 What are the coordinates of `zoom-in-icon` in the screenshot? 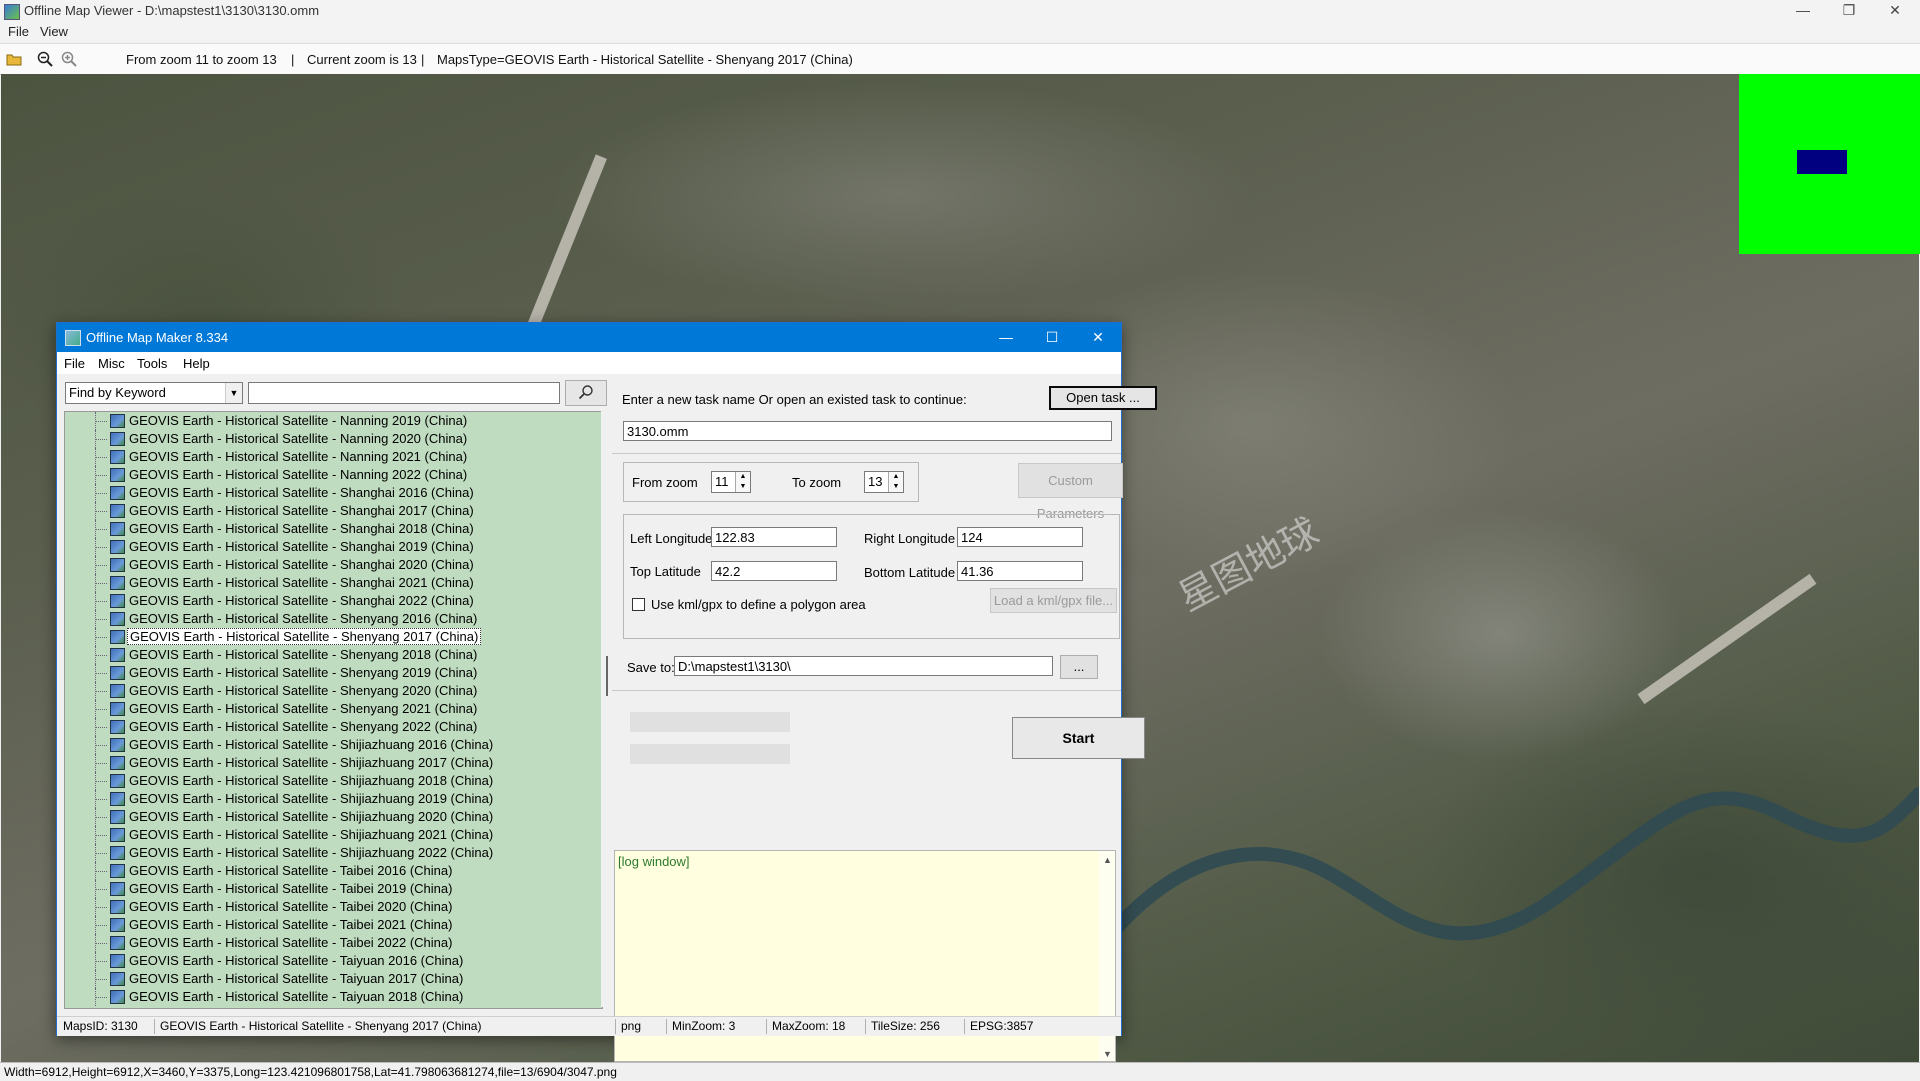 It's located at (69, 59).